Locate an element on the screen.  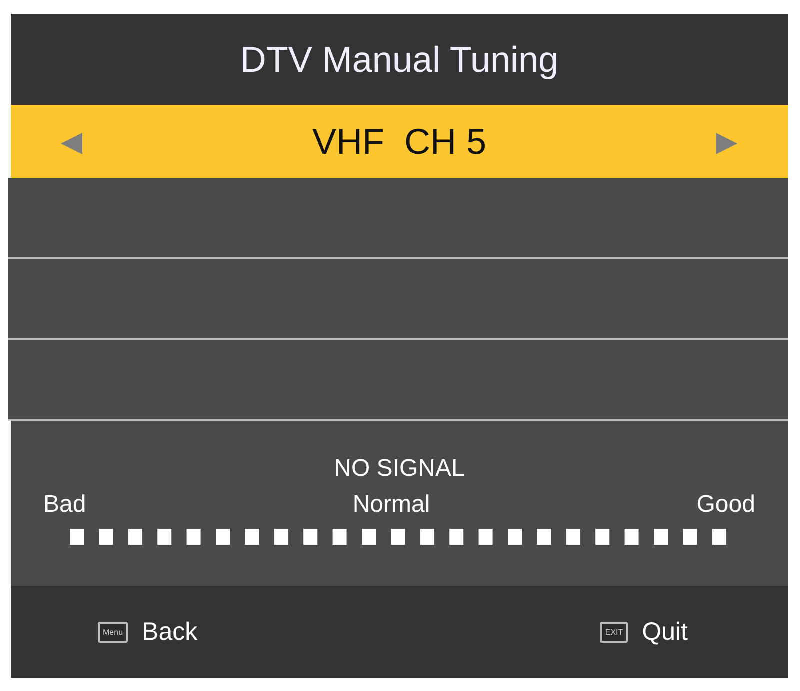
right-arrow: ▶ is located at coordinates (727, 141).